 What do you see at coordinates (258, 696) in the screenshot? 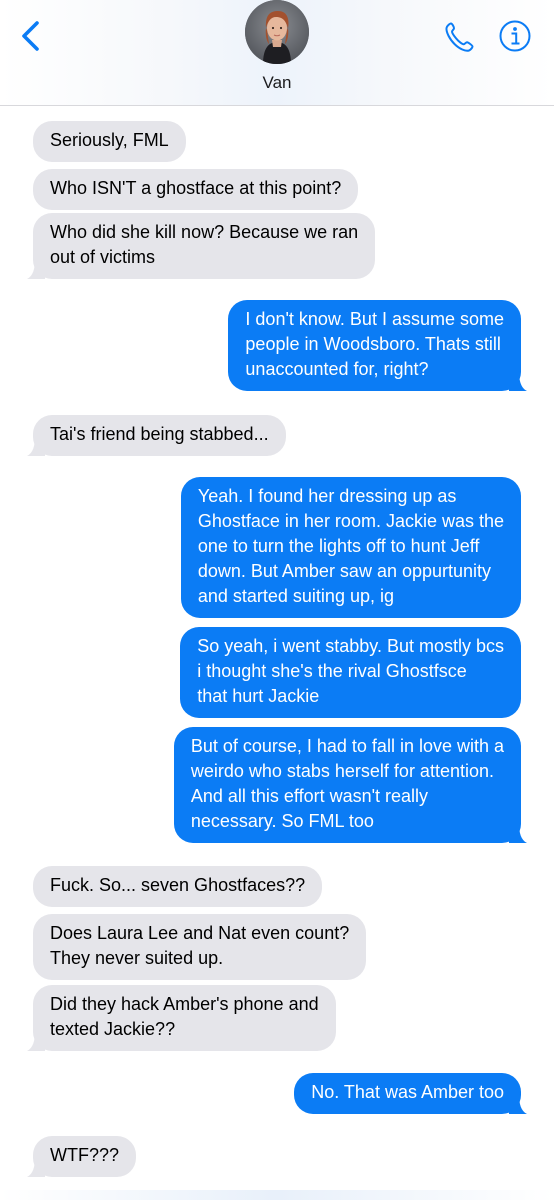
I see `message-text-line: that hurt Jackie` at bounding box center [258, 696].